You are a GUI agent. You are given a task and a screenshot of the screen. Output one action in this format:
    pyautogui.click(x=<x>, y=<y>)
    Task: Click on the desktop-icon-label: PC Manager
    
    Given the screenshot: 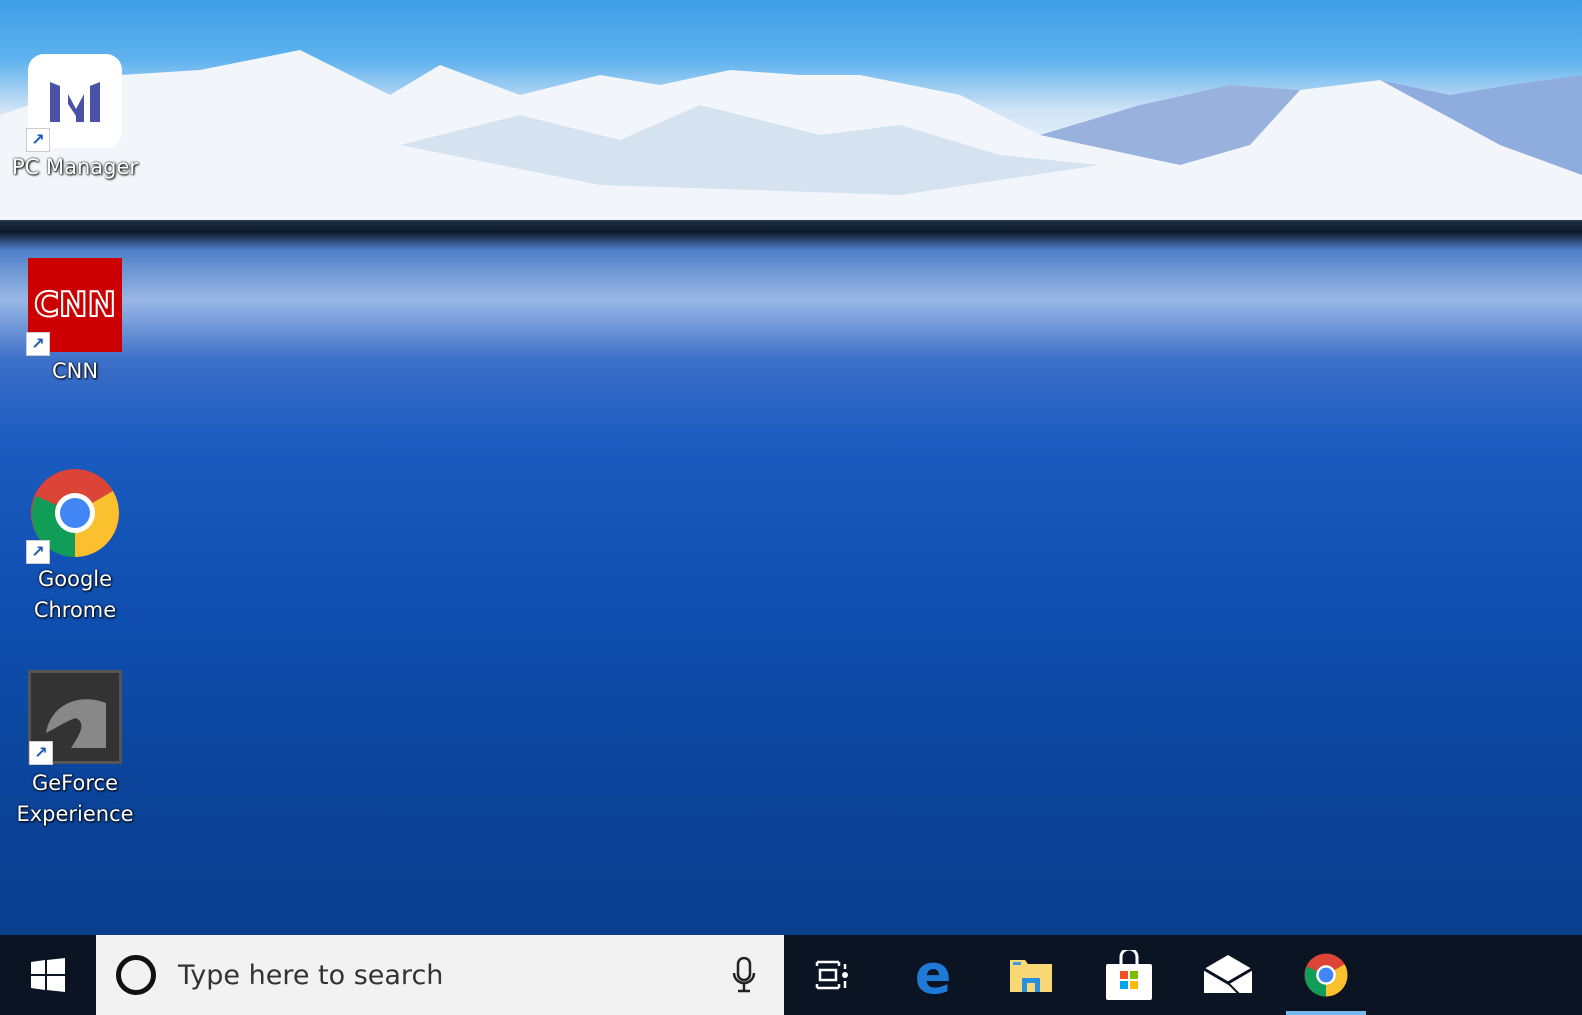 What is the action you would take?
    pyautogui.click(x=75, y=167)
    